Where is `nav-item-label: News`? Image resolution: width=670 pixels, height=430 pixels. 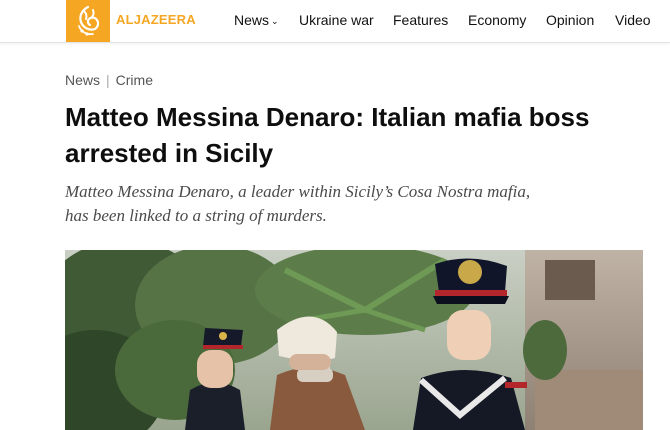
nav-item-label: News is located at coordinates (252, 20).